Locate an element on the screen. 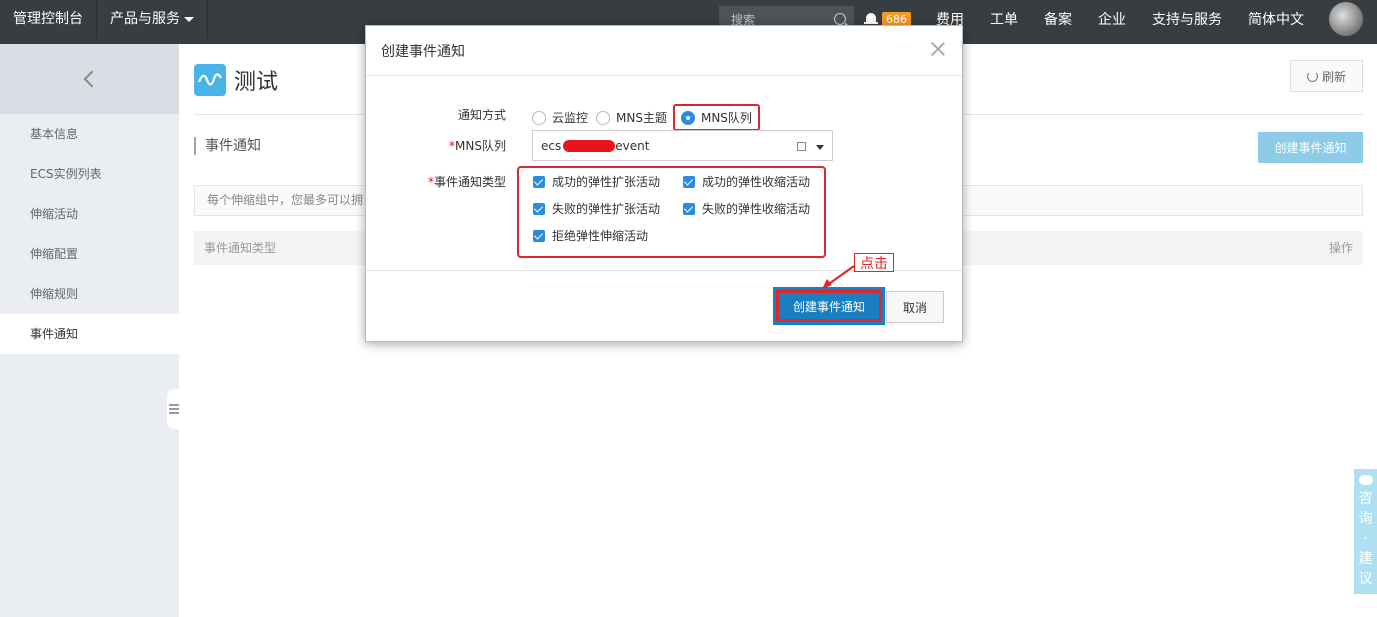 Image resolution: width=1377 pixels, height=617 pixels. back-button is located at coordinates (89, 79).